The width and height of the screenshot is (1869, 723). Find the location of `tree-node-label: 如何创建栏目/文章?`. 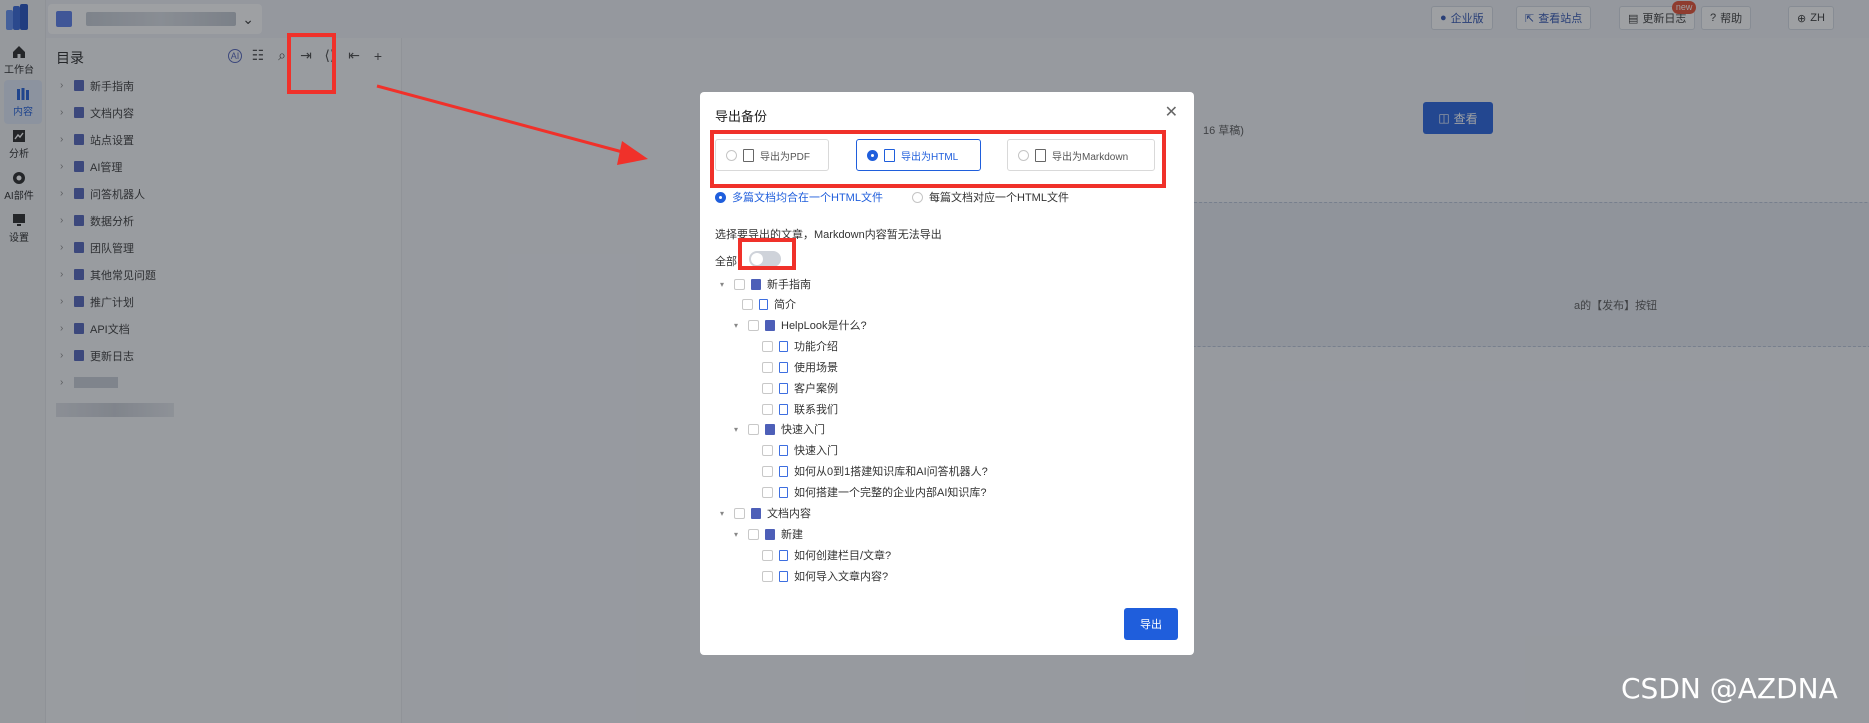

tree-node-label: 如何创建栏目/文章? is located at coordinates (843, 556).